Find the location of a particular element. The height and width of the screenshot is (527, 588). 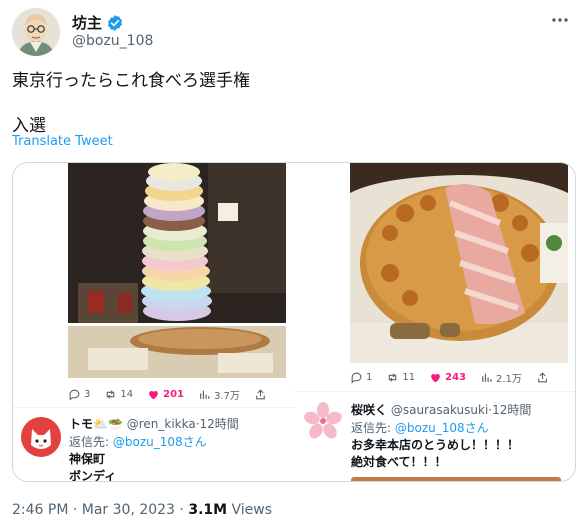

reply-body: お多幸本店のとうめし！！！！ 絶対食べて！！！ is located at coordinates (435, 454).